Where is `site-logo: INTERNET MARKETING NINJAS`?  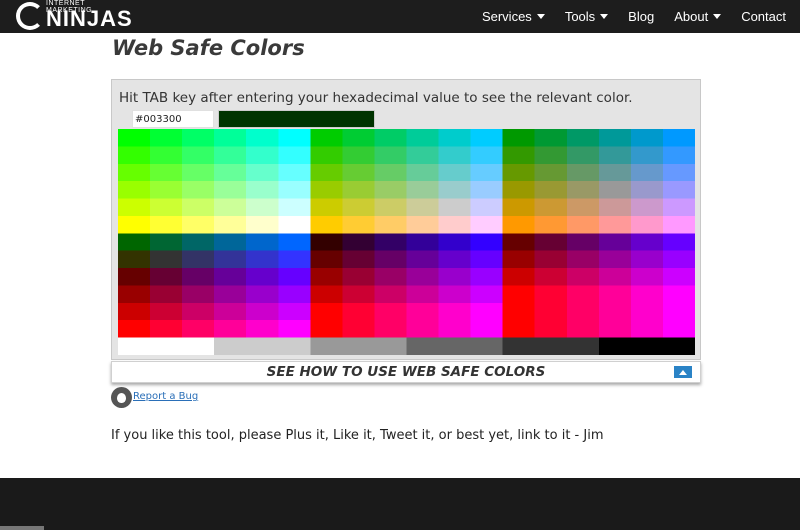
site-logo: INTERNET MARKETING NINJAS is located at coordinates (74, 16).